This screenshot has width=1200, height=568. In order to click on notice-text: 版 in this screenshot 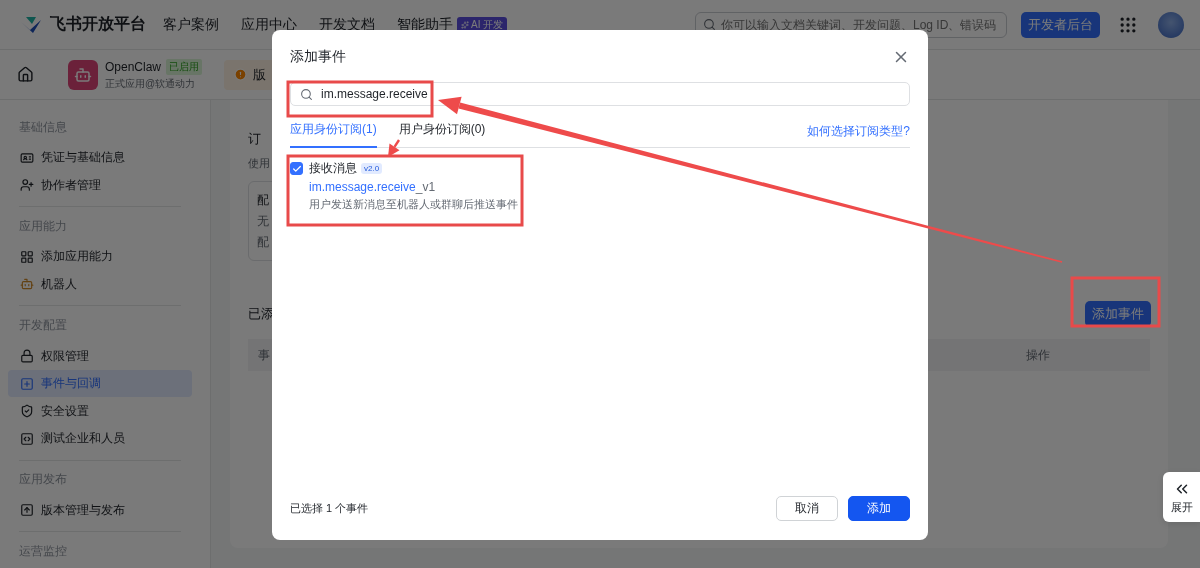, I will do `click(260, 74)`.